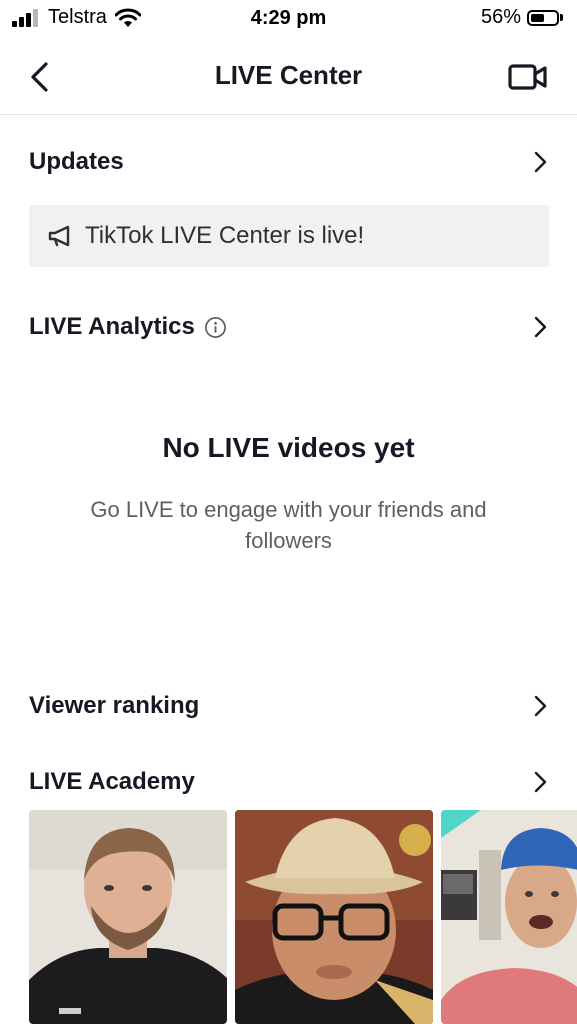 The width and height of the screenshot is (577, 1024). What do you see at coordinates (522, 17) in the screenshot?
I see `status-bar-right: 56%` at bounding box center [522, 17].